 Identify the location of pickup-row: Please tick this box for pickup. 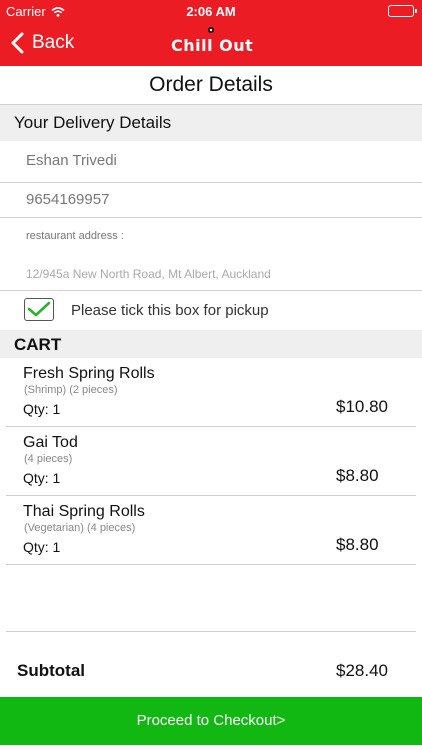
(211, 310).